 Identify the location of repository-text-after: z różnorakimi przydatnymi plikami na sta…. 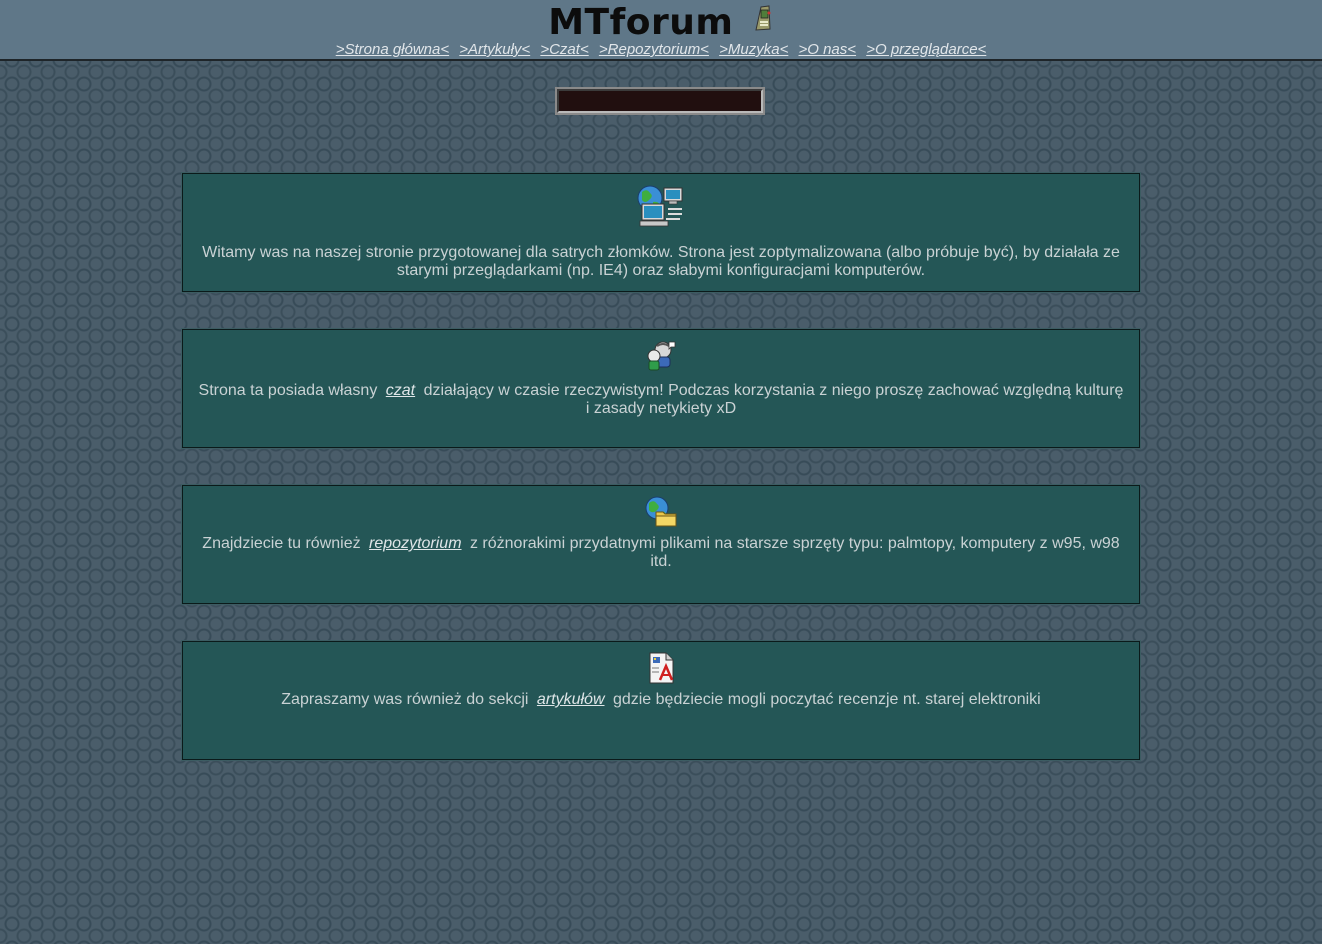
(794, 552).